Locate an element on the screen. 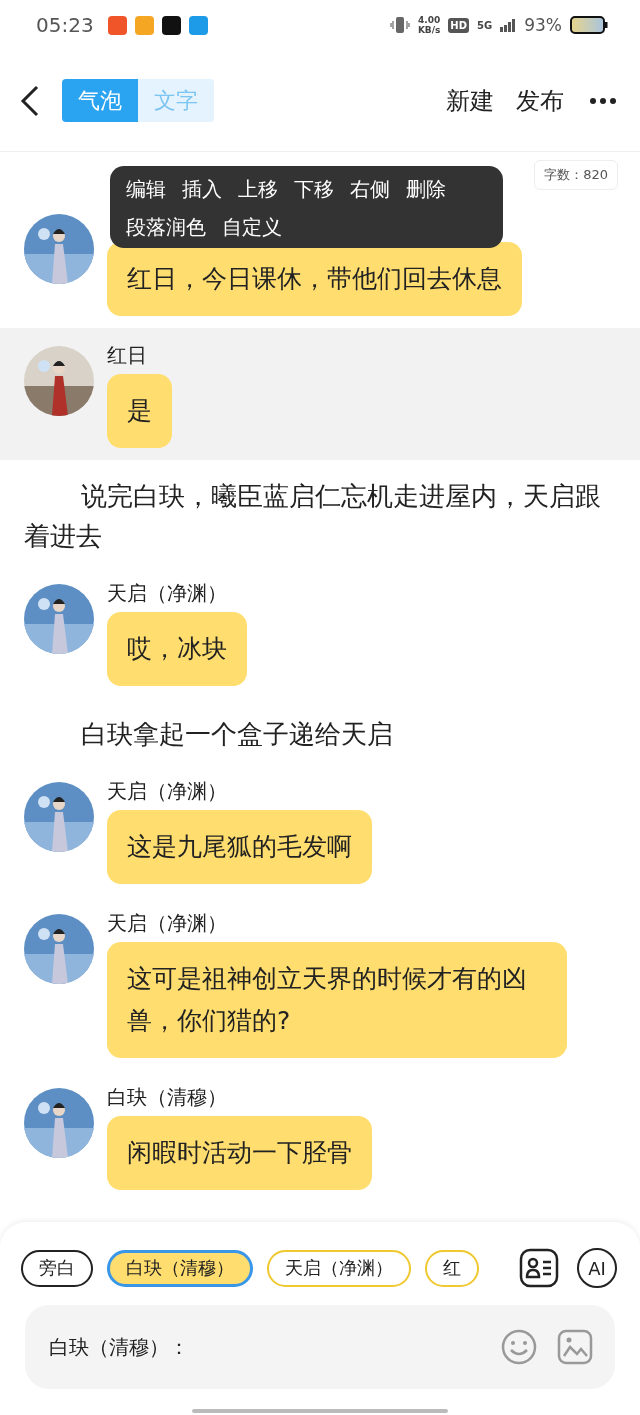 The height and width of the screenshot is (1415, 640). message-input: 白玦（清穆）： is located at coordinates (264, 1347).